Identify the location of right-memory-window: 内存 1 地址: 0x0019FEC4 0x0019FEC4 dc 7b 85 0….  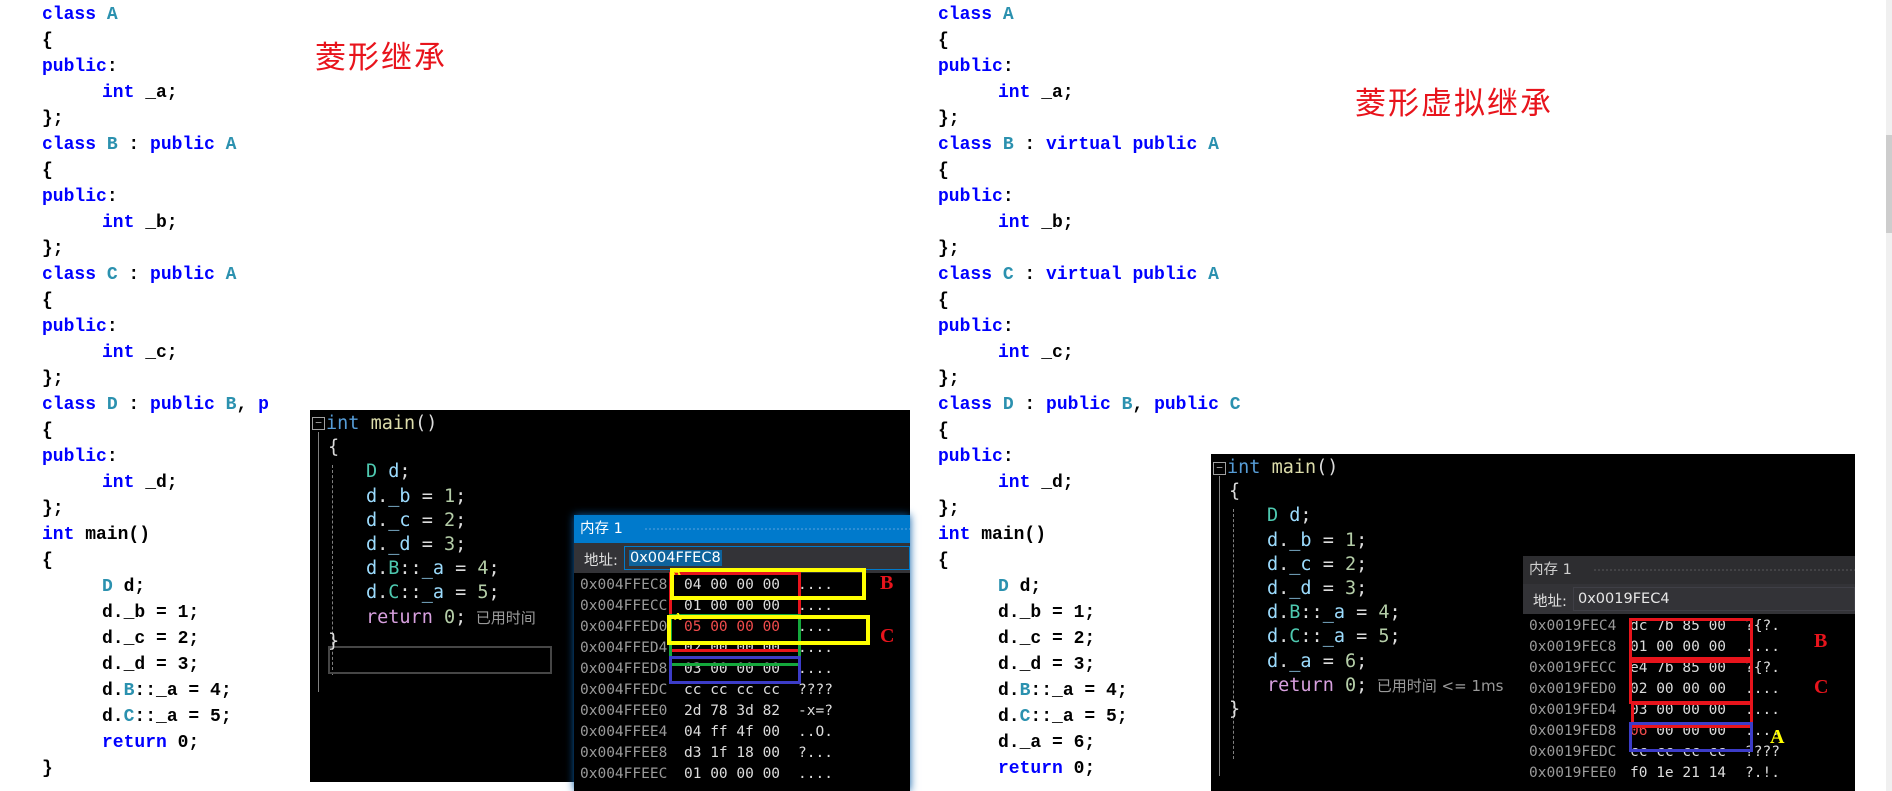
(1689, 673).